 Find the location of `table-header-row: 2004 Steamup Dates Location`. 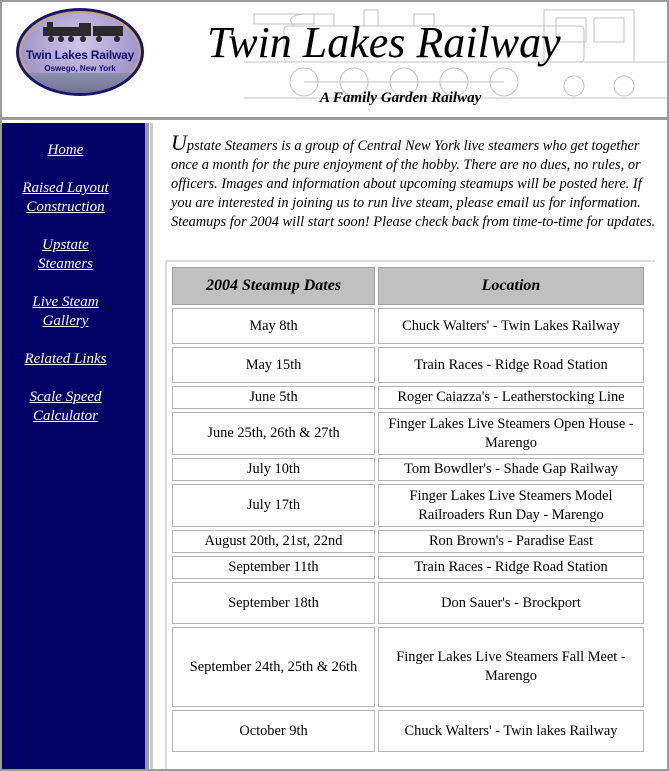

table-header-row: 2004 Steamup Dates Location is located at coordinates (408, 286).